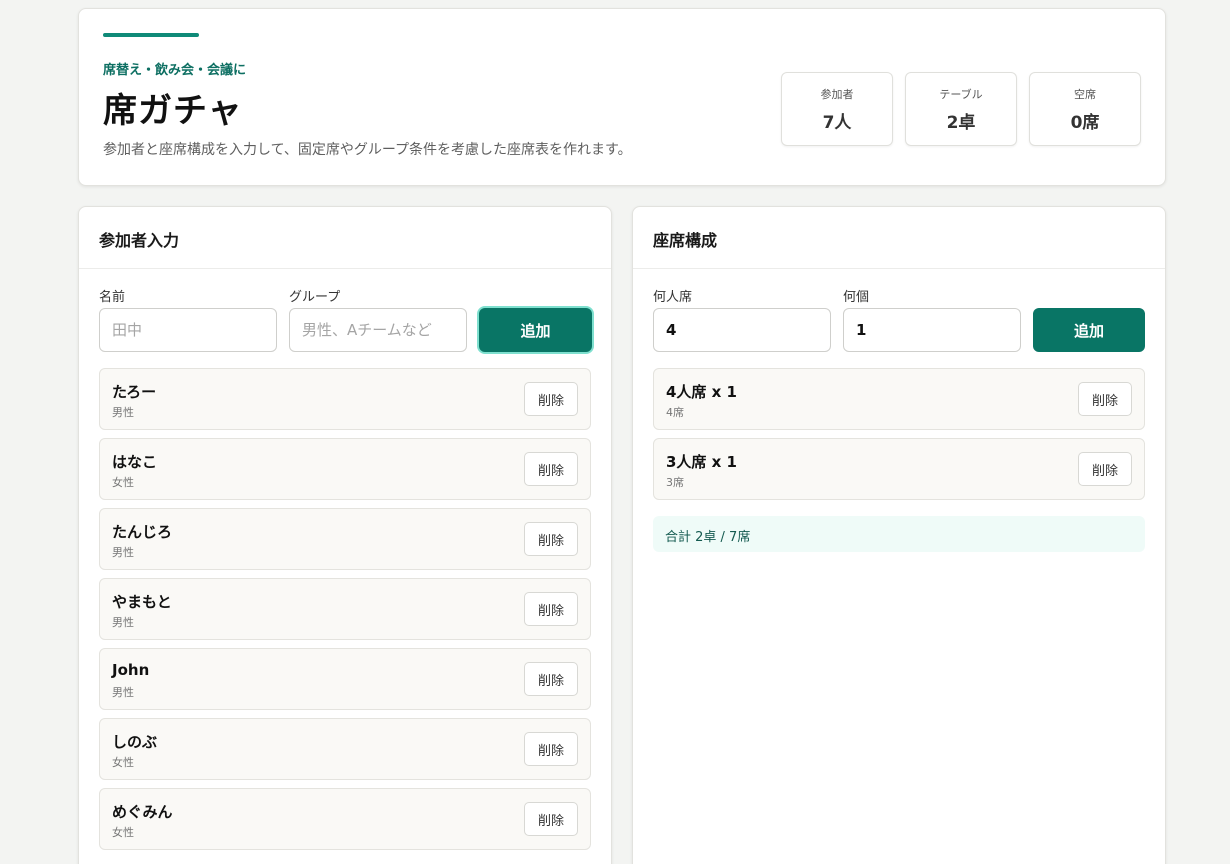 Image resolution: width=1230 pixels, height=864 pixels. What do you see at coordinates (1085, 123) in the screenshot?
I see `stat-value: 0席` at bounding box center [1085, 123].